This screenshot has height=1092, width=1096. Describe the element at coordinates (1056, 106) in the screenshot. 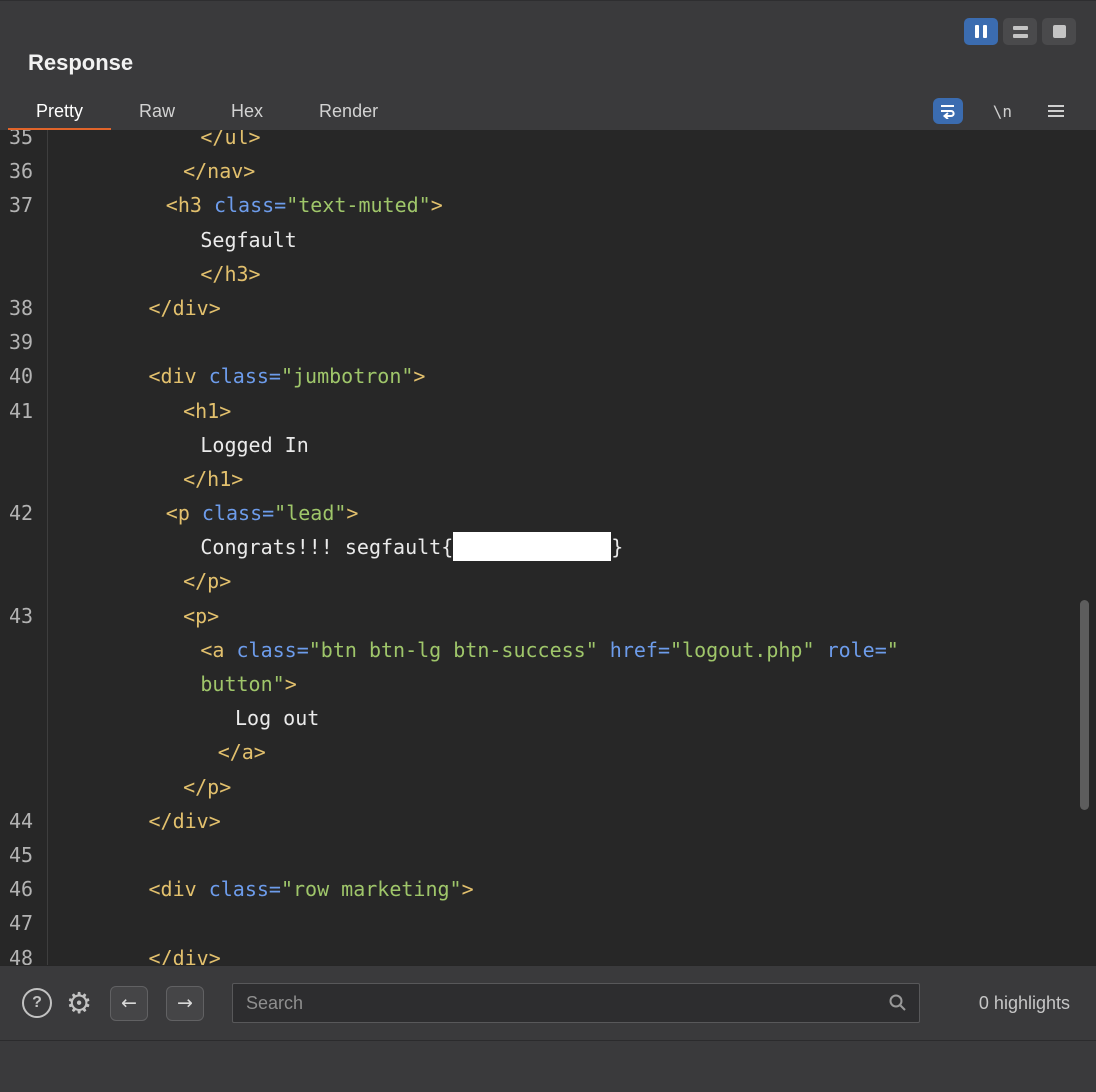

I see `hamburger-icon` at that location.